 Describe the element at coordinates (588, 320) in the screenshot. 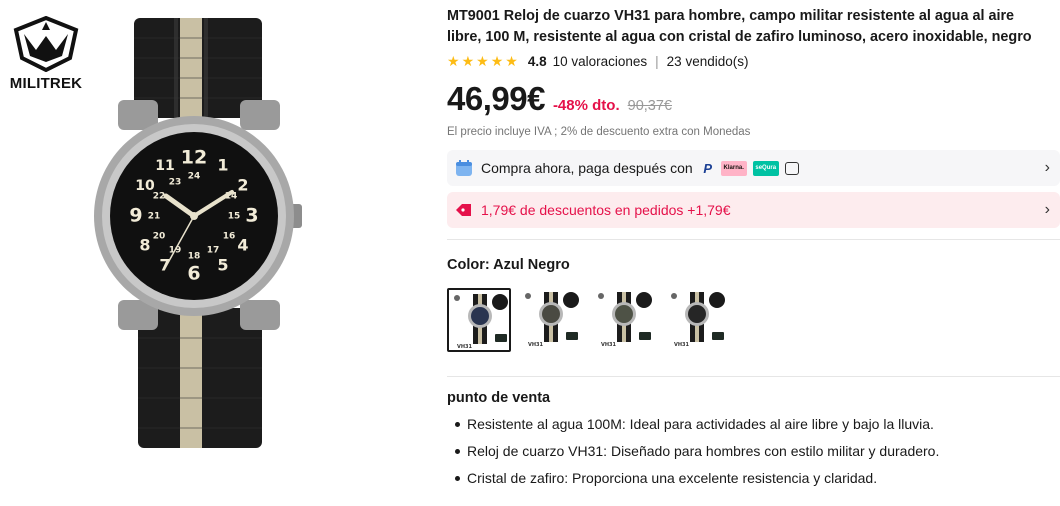

I see `color-swatches: VH31 VH31 VH31 VH31` at that location.